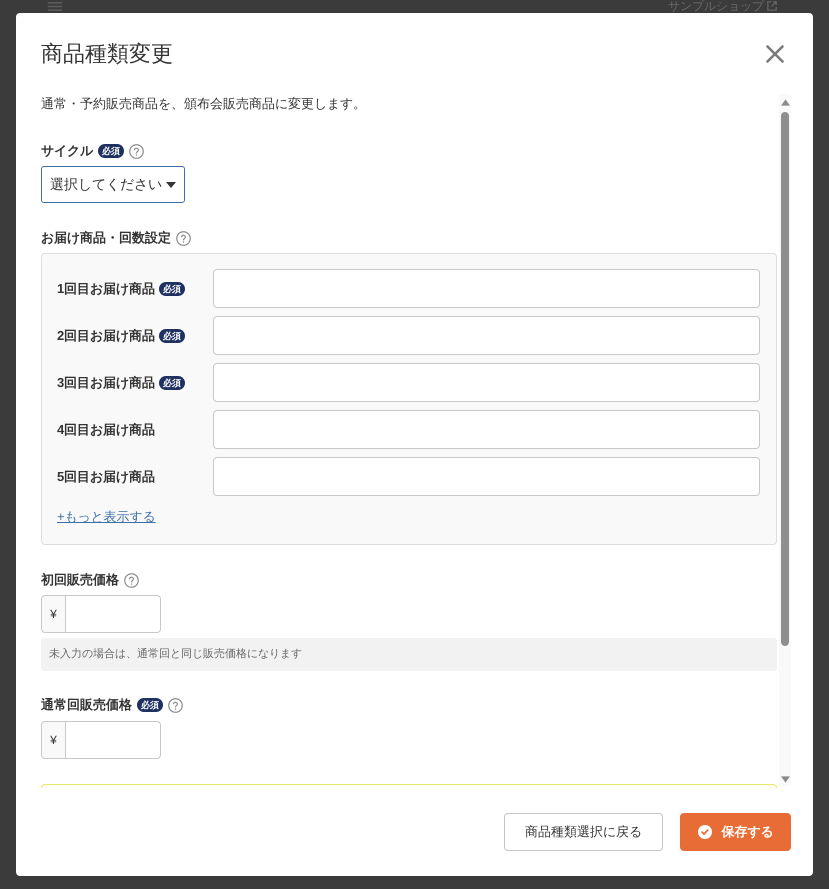 The width and height of the screenshot is (829, 889). I want to click on delivery-item-label: 1回目お届け商品, so click(106, 289).